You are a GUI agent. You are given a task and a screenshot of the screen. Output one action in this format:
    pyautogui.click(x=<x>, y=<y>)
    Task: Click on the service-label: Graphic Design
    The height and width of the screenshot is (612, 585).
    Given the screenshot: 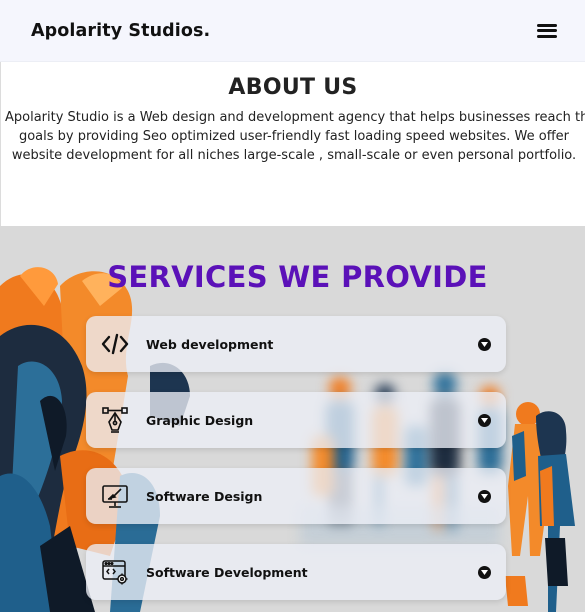 What is the action you would take?
    pyautogui.click(x=200, y=420)
    